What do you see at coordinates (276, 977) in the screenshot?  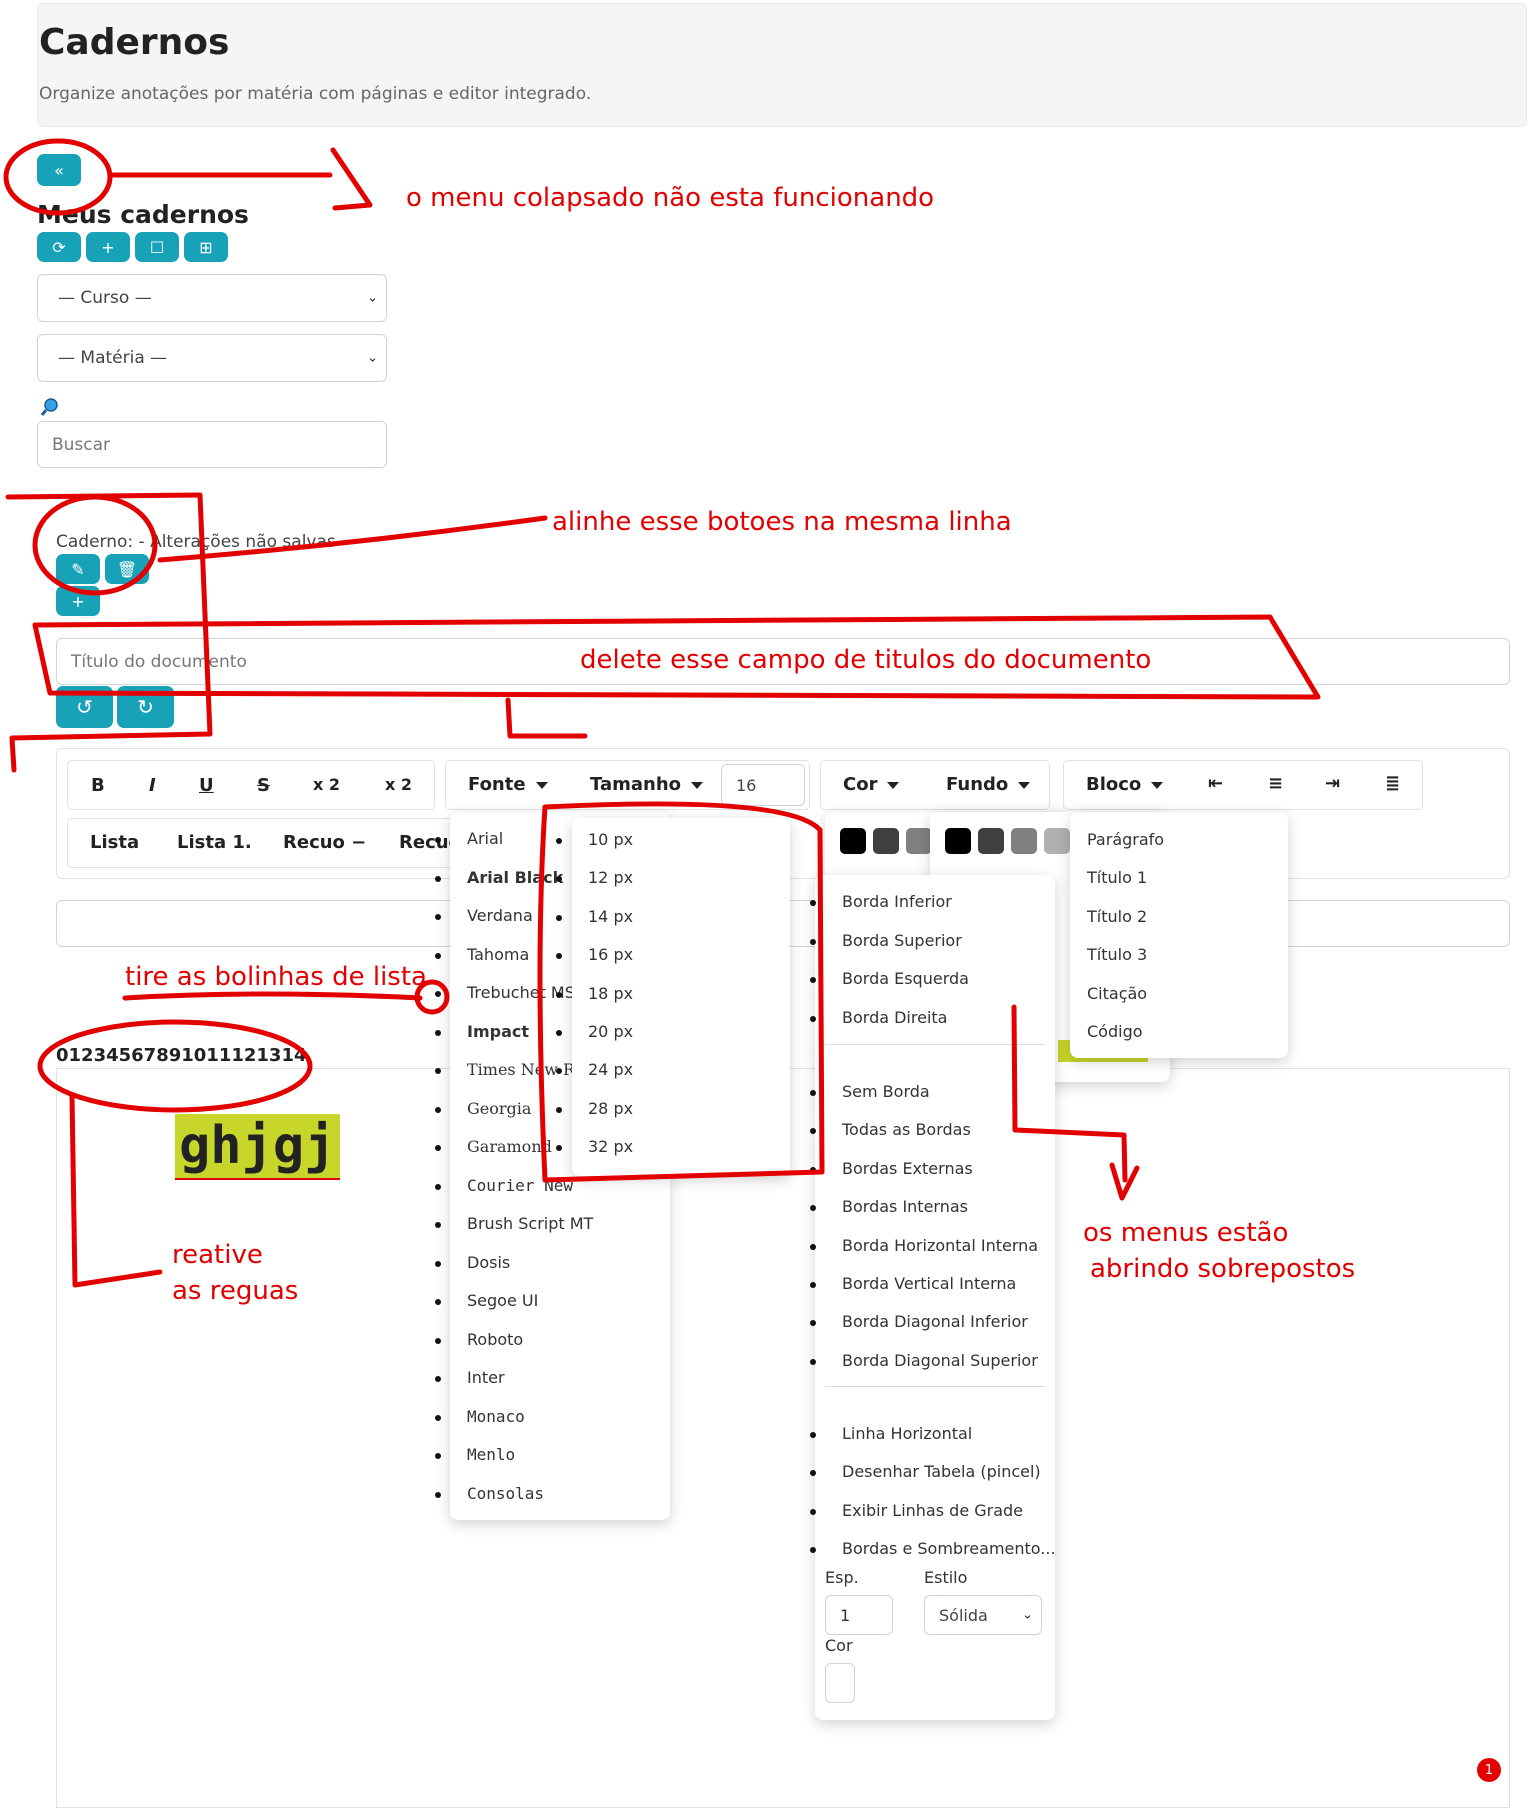 I see `annotation-bullets: tire as bolinhas de lista` at bounding box center [276, 977].